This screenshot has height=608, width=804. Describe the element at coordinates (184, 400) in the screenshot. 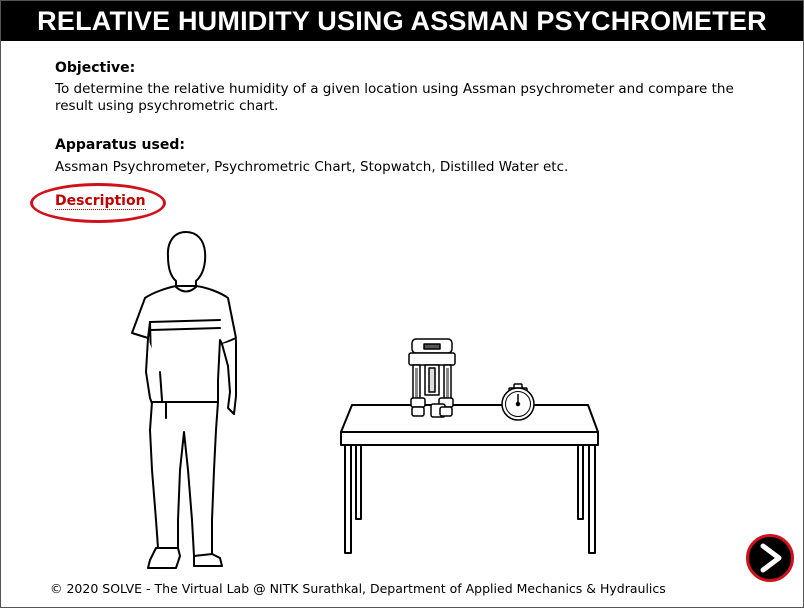

I see `person-figure` at that location.